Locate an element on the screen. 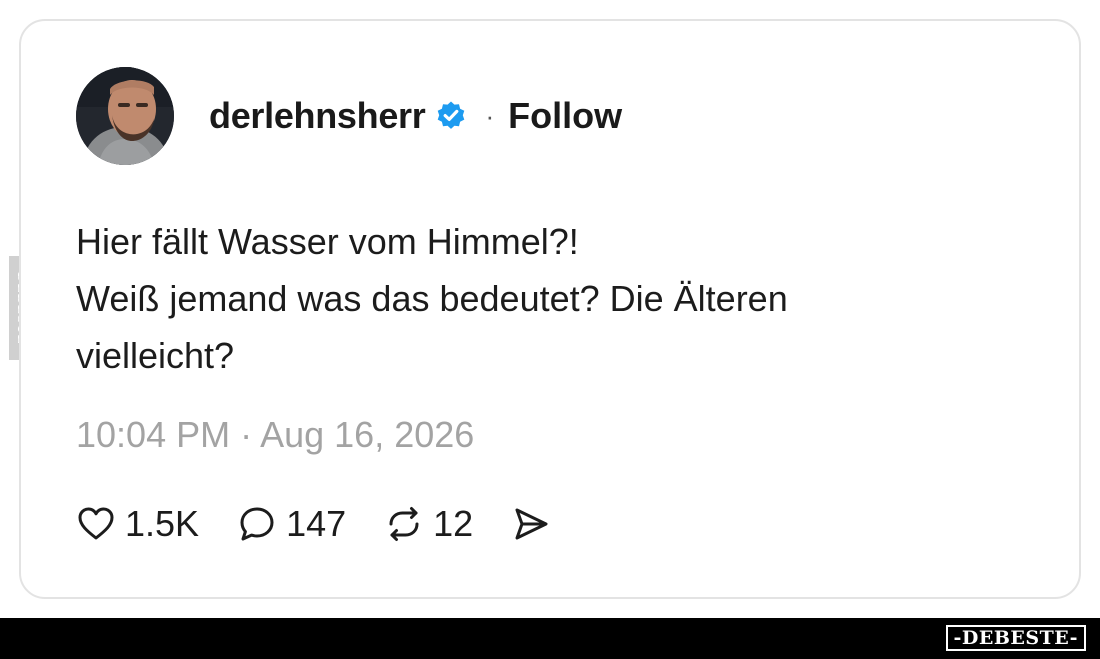  heart-icon is located at coordinates (96, 523).